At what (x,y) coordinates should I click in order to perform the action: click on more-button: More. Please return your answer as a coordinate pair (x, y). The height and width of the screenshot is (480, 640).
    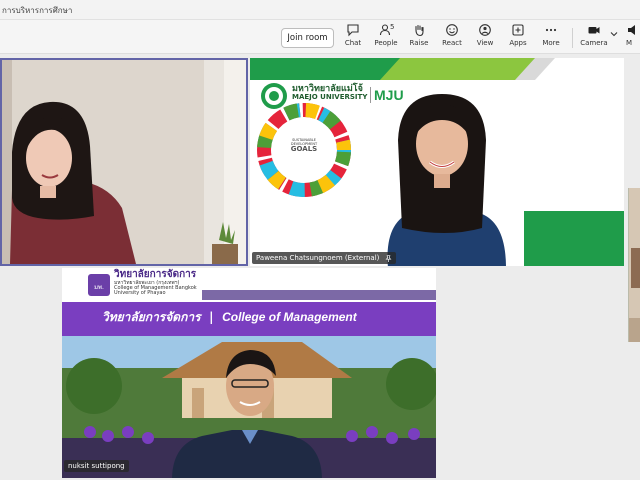
    Looking at the image, I should click on (551, 38).